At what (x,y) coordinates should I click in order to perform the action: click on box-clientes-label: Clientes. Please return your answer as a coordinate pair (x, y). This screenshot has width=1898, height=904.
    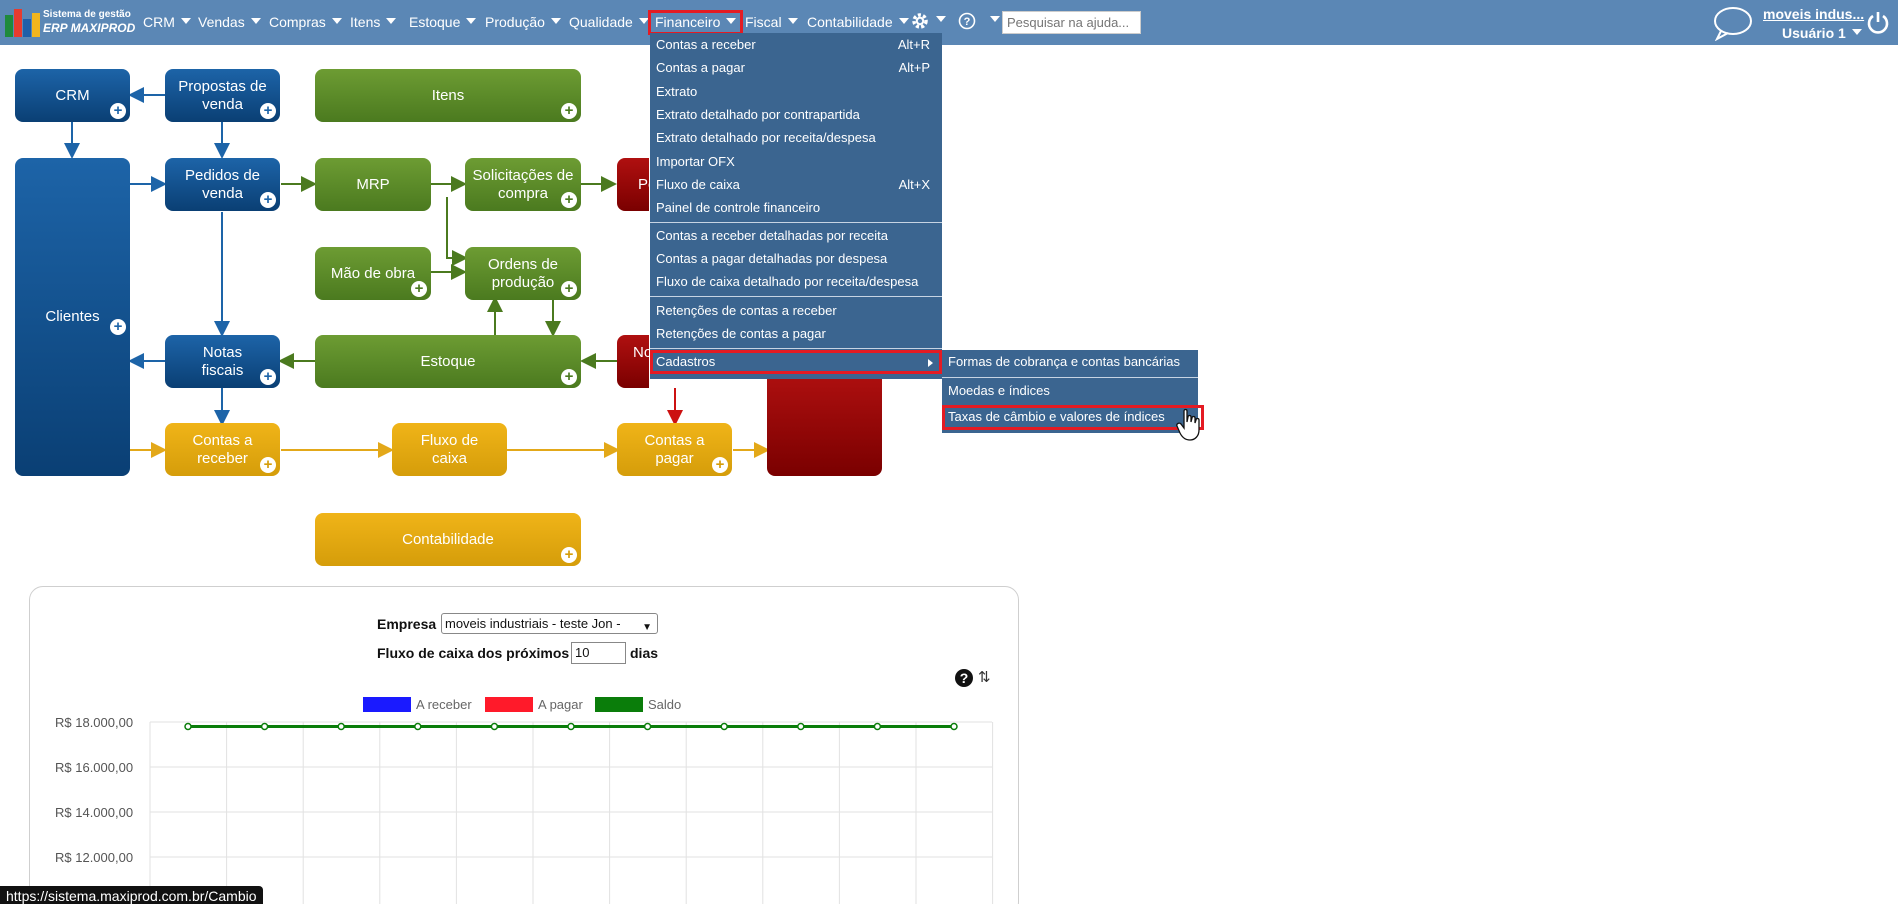
    Looking at the image, I should click on (72, 316).